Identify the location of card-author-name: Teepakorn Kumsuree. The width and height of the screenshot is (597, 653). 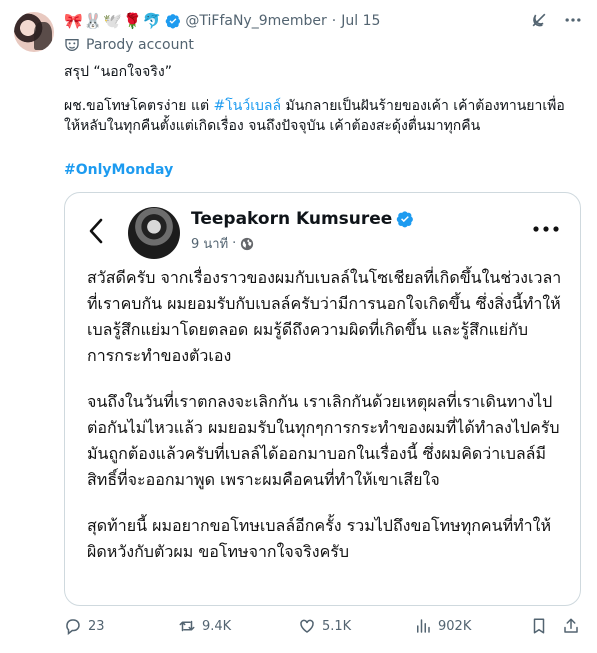
(292, 219).